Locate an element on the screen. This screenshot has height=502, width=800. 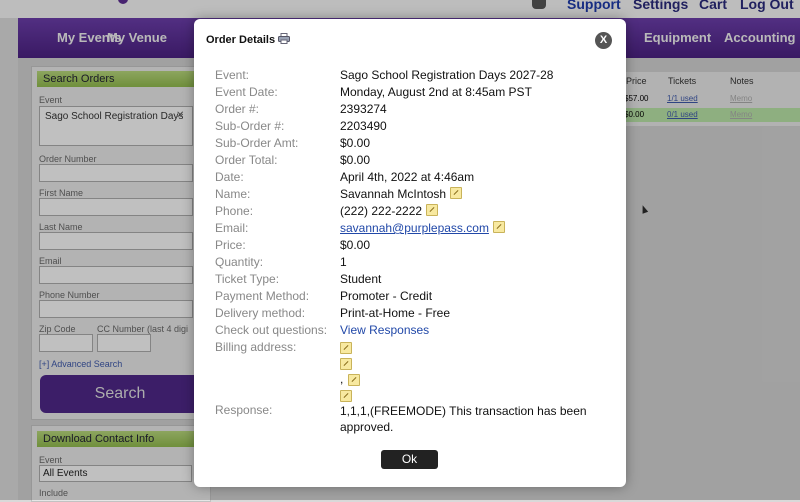
edit-billing-line2-icon is located at coordinates (346, 364).